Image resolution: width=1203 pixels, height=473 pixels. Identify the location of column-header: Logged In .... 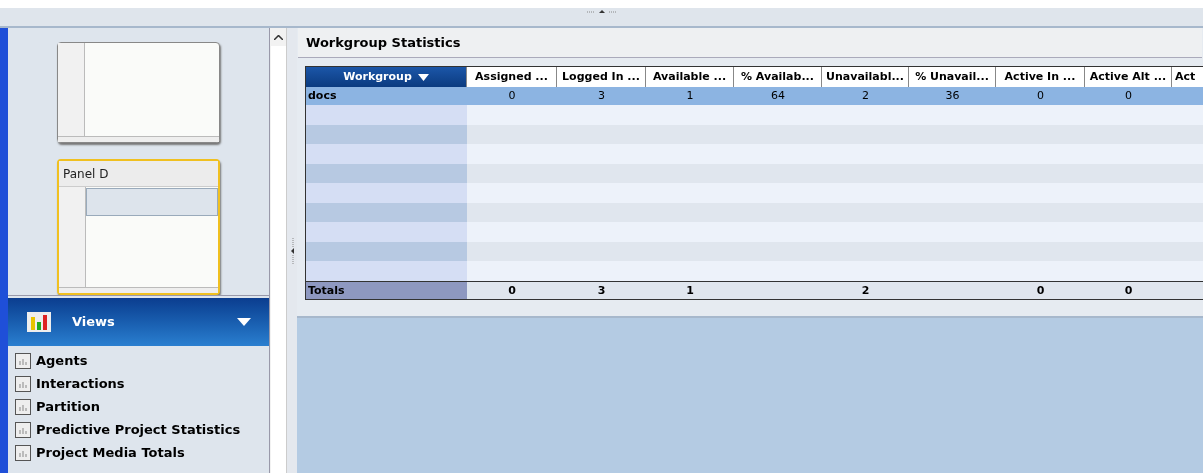
(601, 77).